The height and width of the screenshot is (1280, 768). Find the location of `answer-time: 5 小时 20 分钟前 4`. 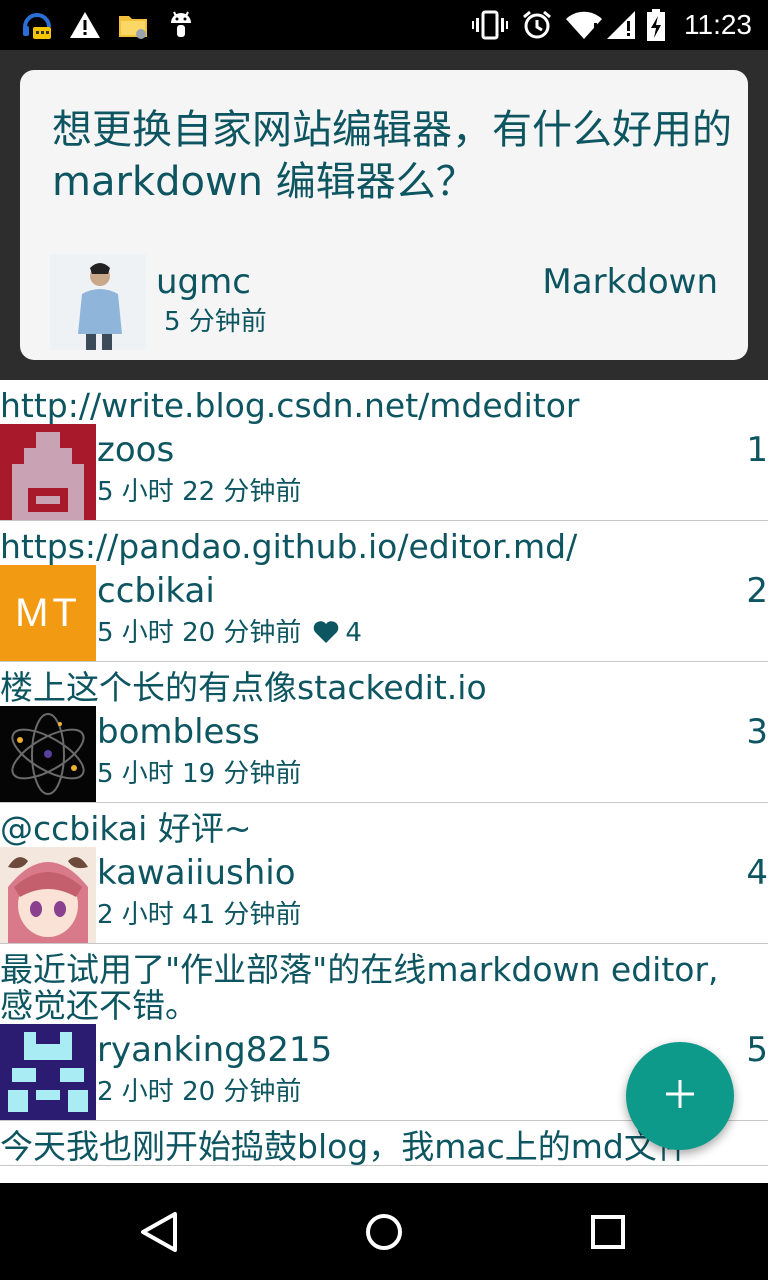

answer-time: 5 小时 20 分钟前 4 is located at coordinates (229, 634).